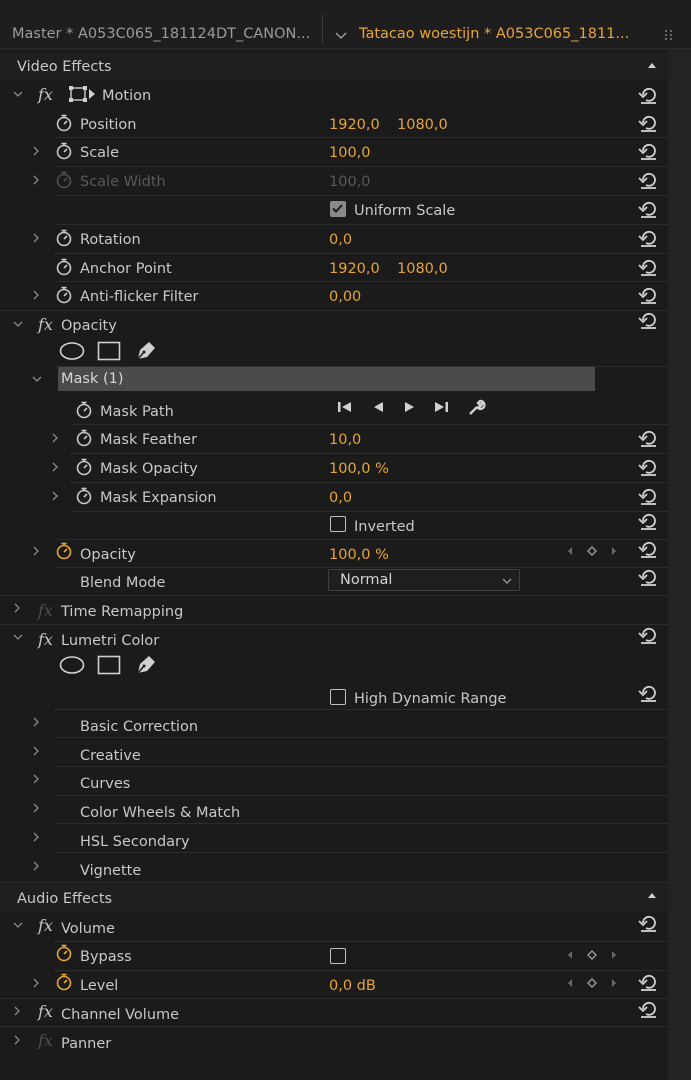 The width and height of the screenshot is (691, 1080). Describe the element at coordinates (326, 379) in the screenshot. I see `mask-selection-bar: Mask (1)` at that location.